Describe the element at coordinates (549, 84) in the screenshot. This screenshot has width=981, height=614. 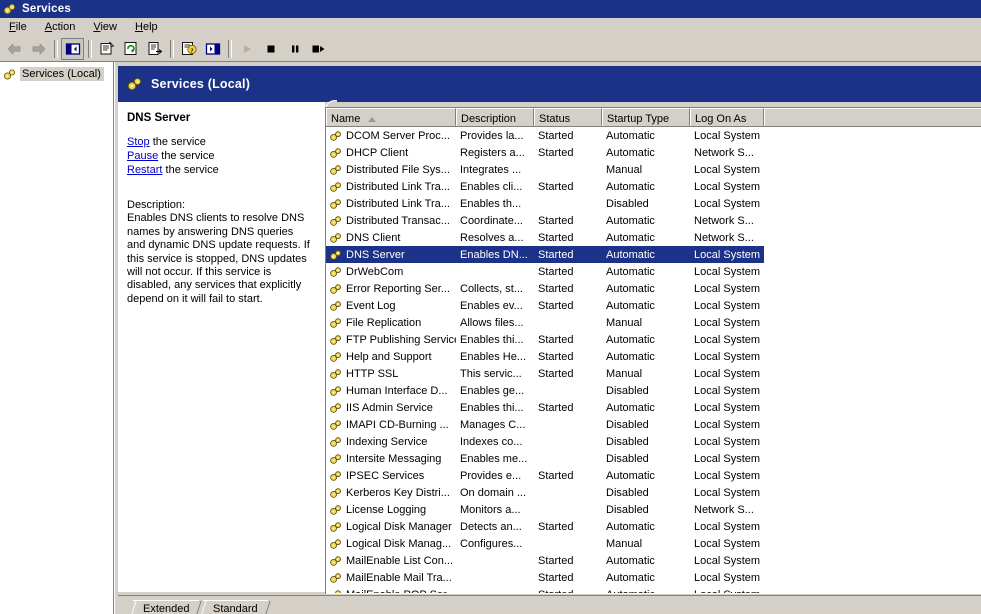
I see `results-header-band: Services (Local)` at that location.